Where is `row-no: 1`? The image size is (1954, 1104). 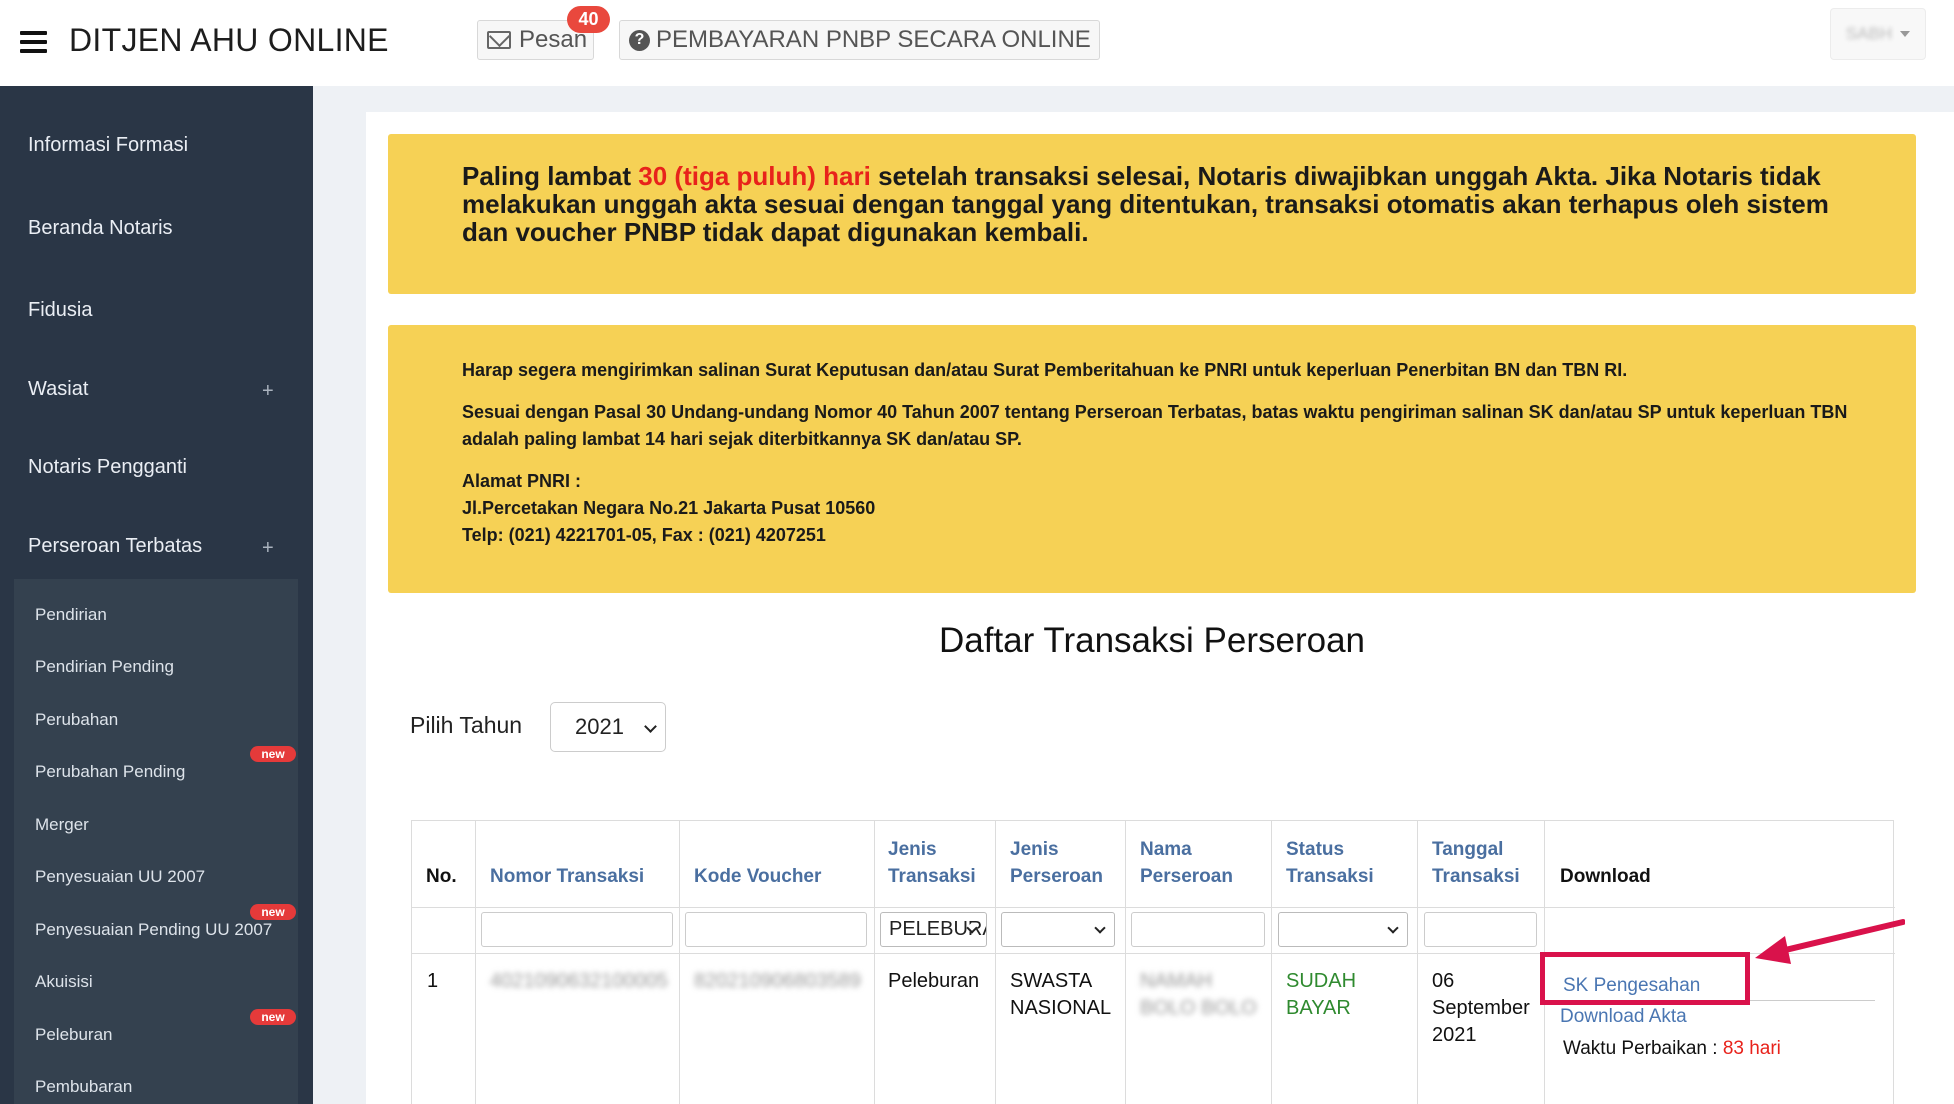 row-no: 1 is located at coordinates (433, 981).